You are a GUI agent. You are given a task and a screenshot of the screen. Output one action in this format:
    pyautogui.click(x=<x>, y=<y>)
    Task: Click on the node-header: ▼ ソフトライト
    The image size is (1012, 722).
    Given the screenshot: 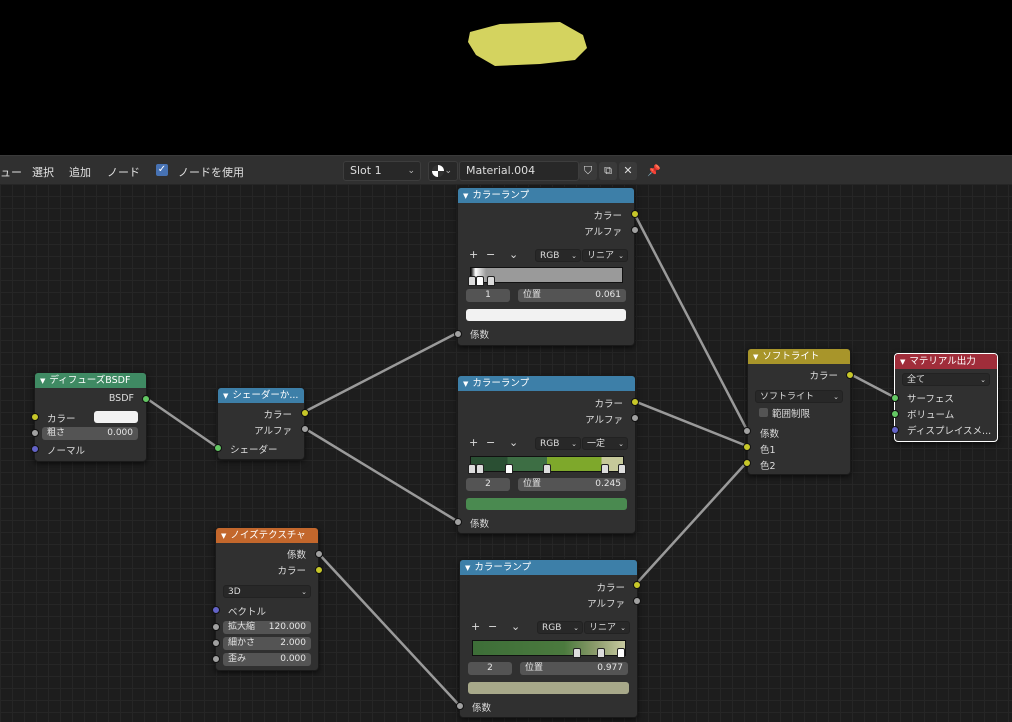 What is the action you would take?
    pyautogui.click(x=799, y=356)
    